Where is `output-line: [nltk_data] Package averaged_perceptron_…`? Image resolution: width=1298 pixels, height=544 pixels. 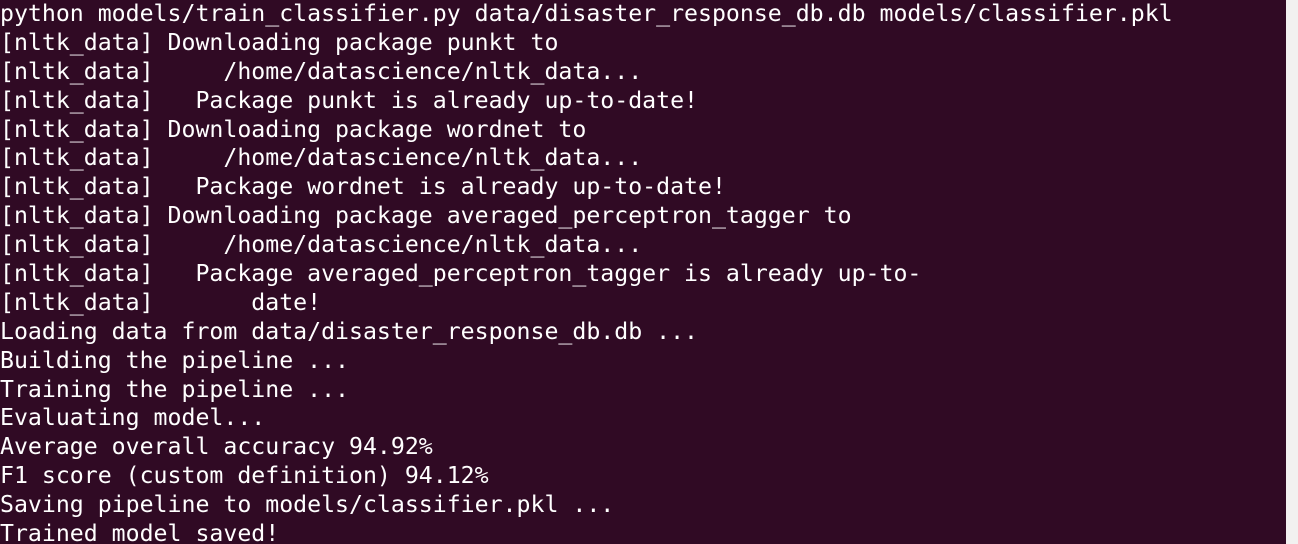
output-line: [nltk_data] Package averaged_perceptron_… is located at coordinates (461, 274).